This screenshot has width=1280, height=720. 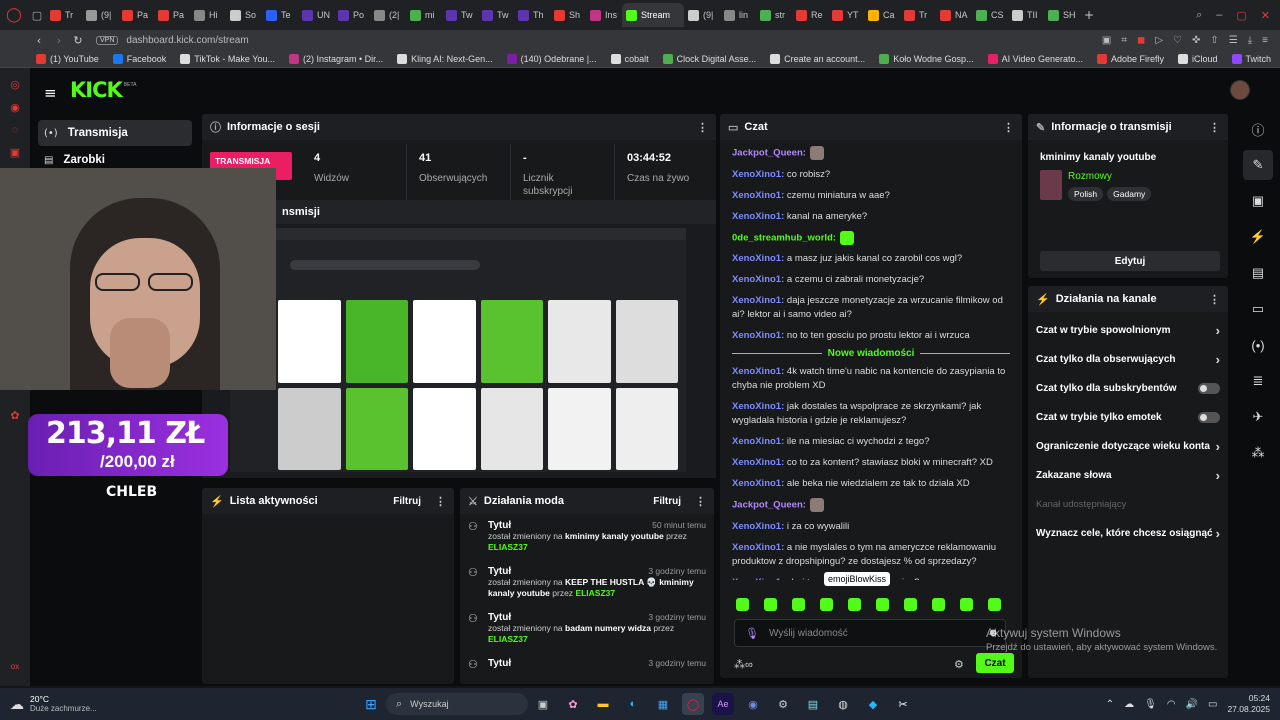 What do you see at coordinates (50, 93) in the screenshot?
I see `hamburger-icon: ≡` at bounding box center [50, 93].